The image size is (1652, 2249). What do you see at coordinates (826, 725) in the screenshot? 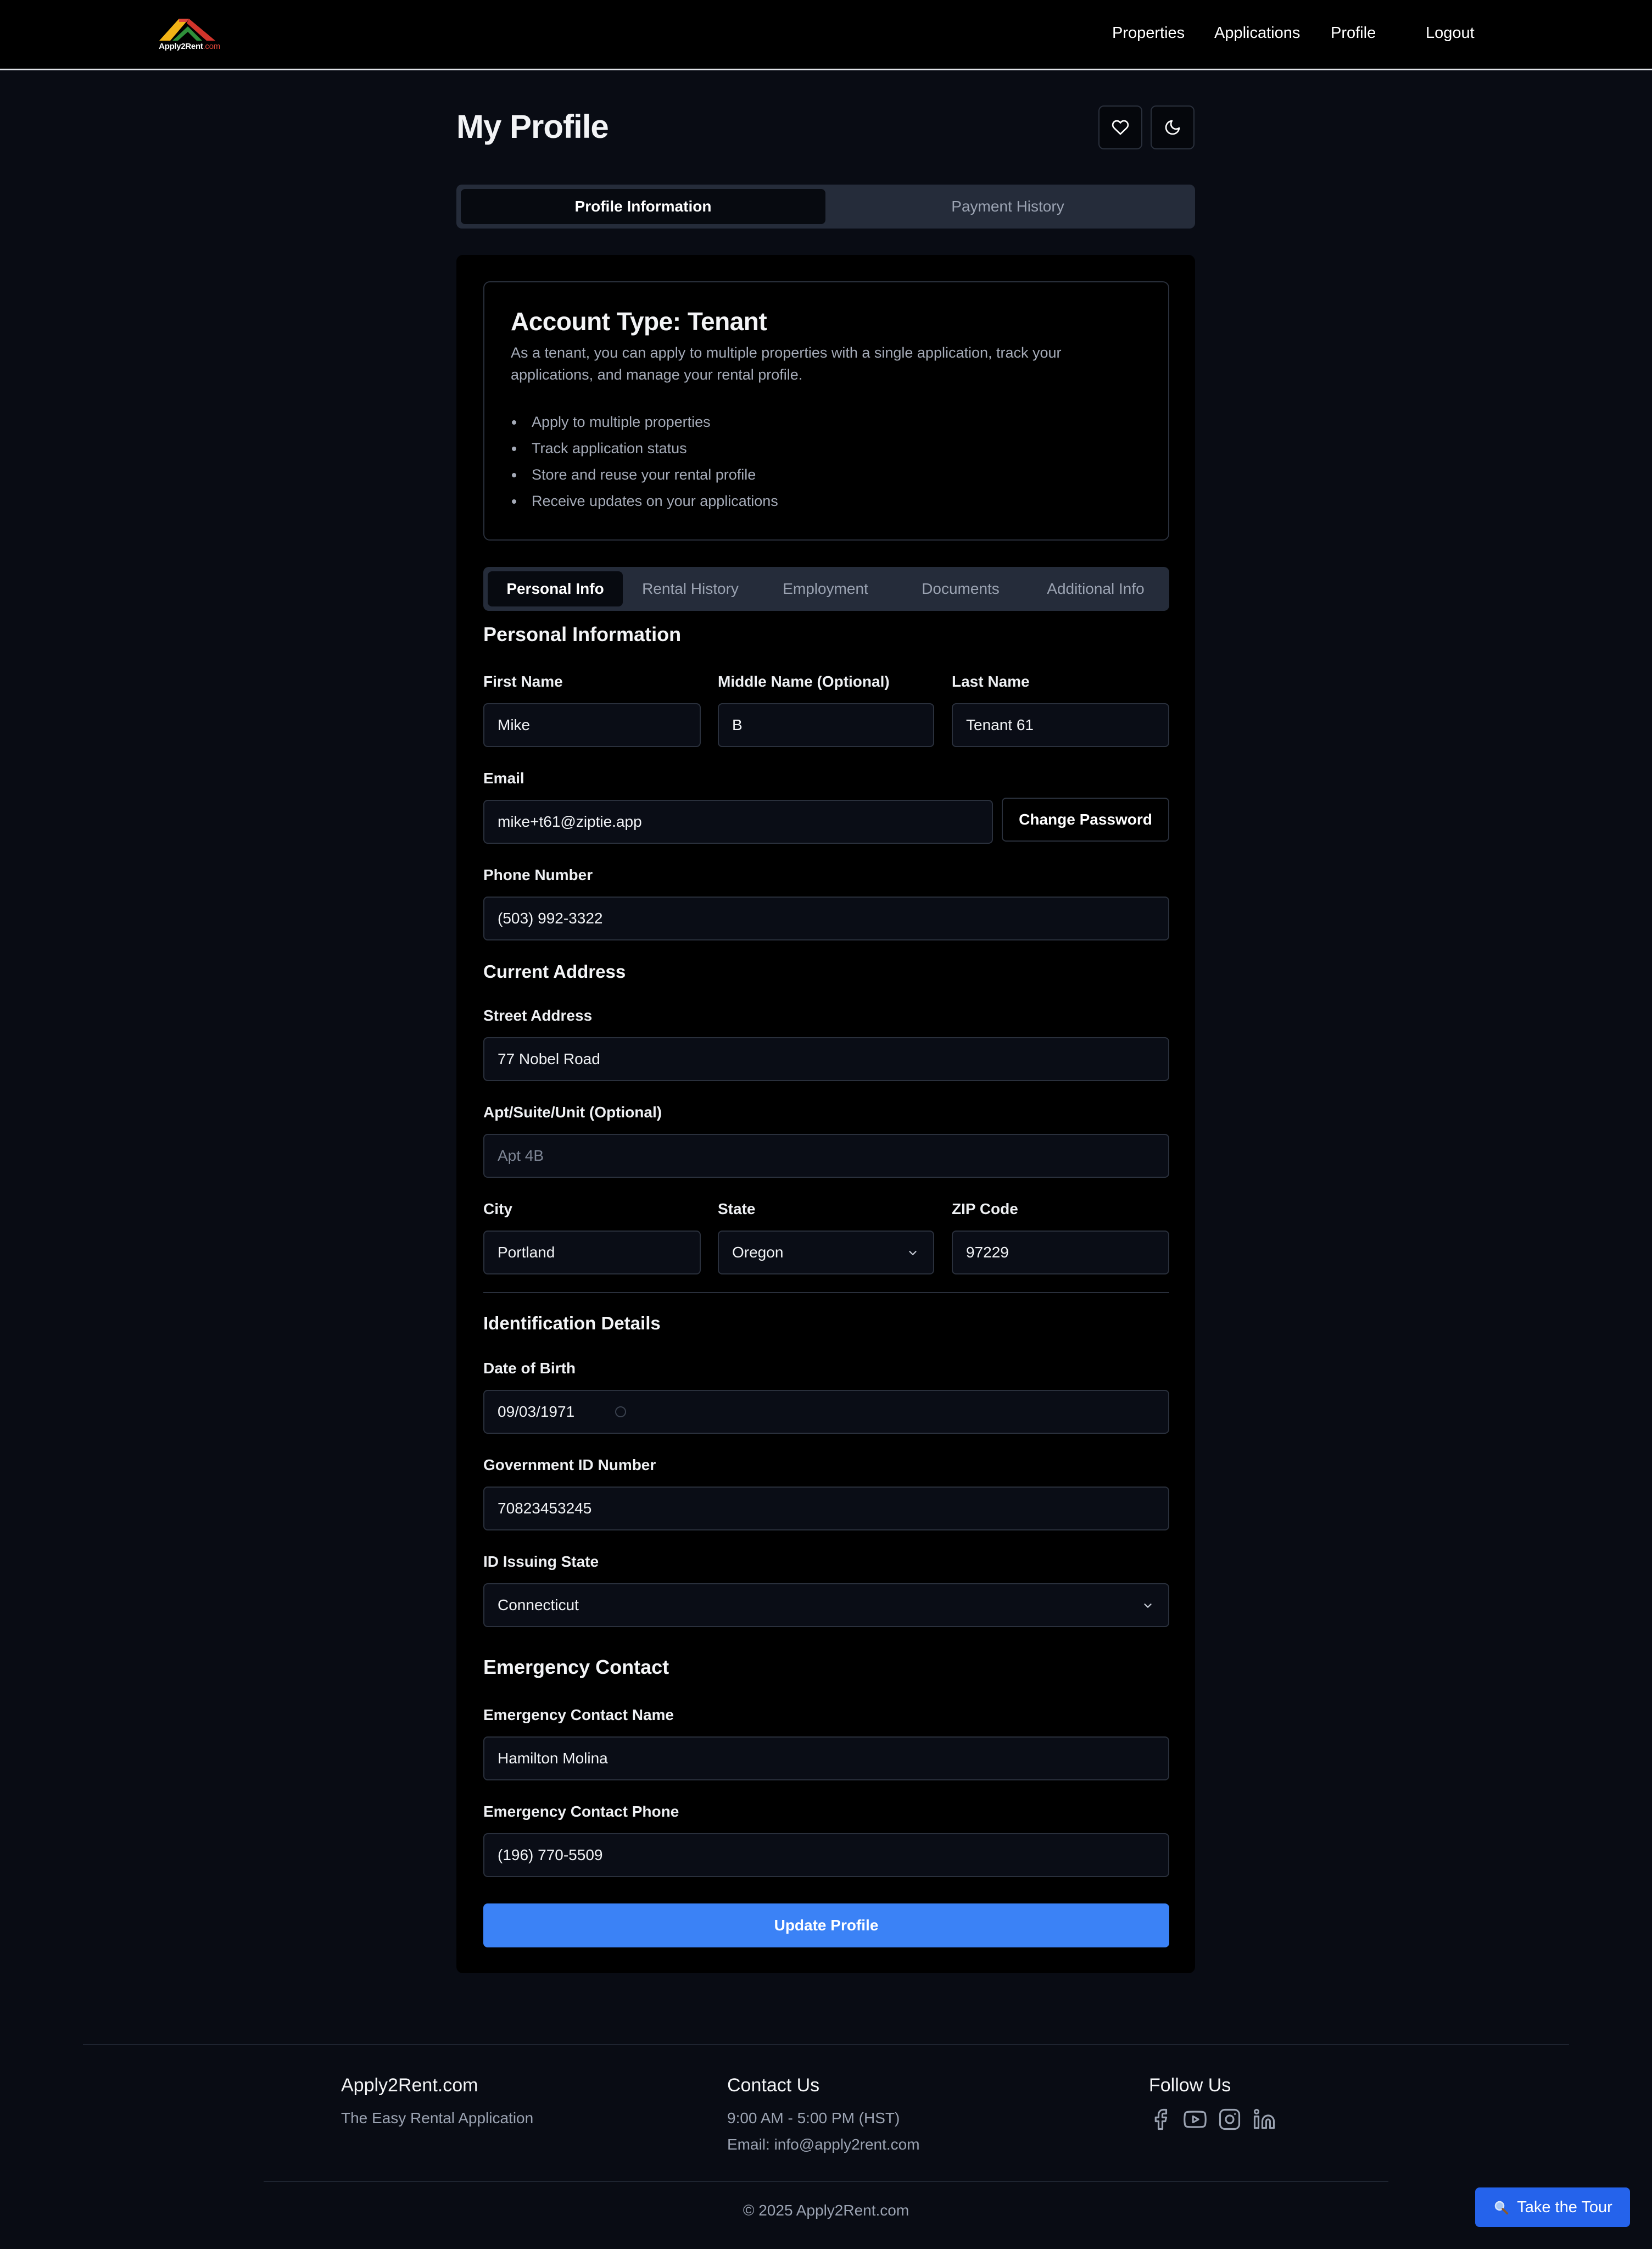
I see `middle-name-input: B` at bounding box center [826, 725].